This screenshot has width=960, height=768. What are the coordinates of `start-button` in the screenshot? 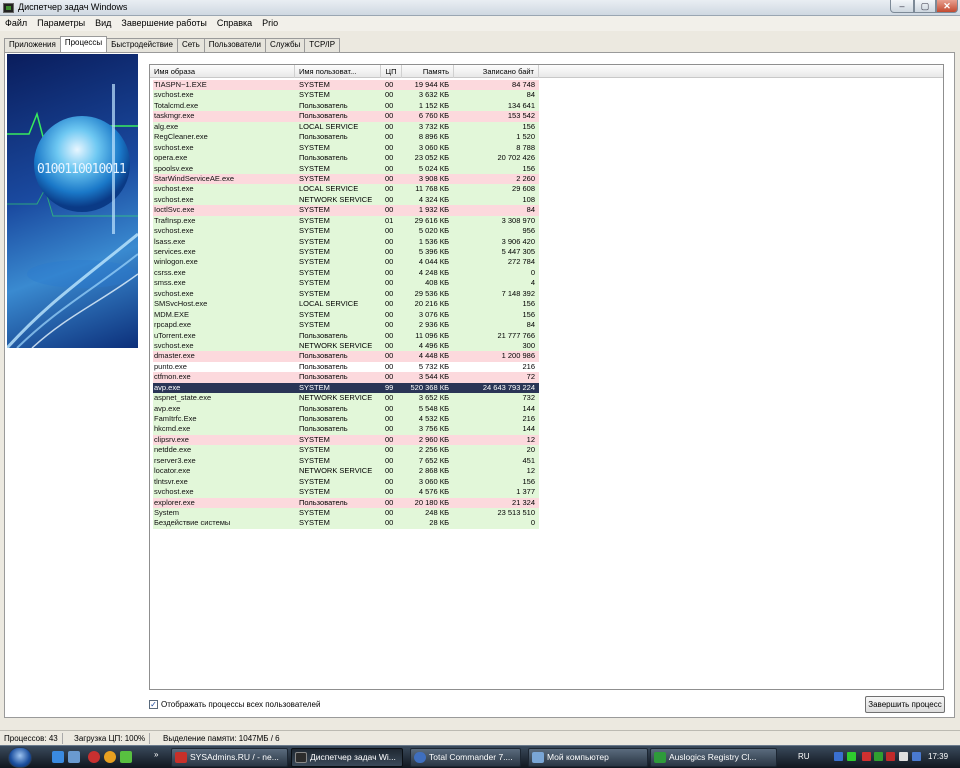 It's located at (20, 757).